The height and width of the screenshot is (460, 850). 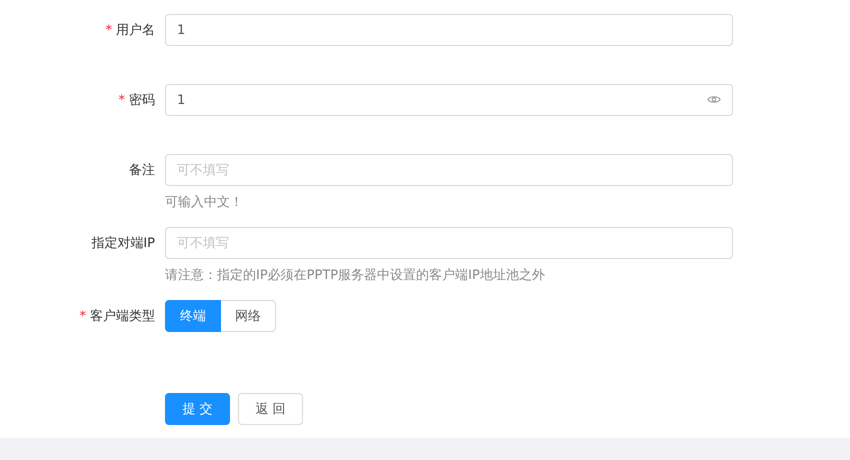 What do you see at coordinates (123, 243) in the screenshot?
I see `field-label: 指定对端IP` at bounding box center [123, 243].